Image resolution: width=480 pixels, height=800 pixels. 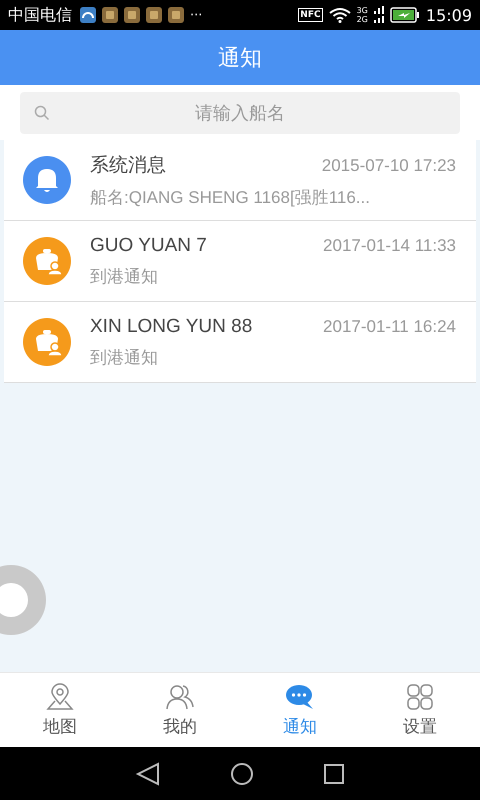 What do you see at coordinates (128, 166) in the screenshot?
I see `message-title: 系统消息` at bounding box center [128, 166].